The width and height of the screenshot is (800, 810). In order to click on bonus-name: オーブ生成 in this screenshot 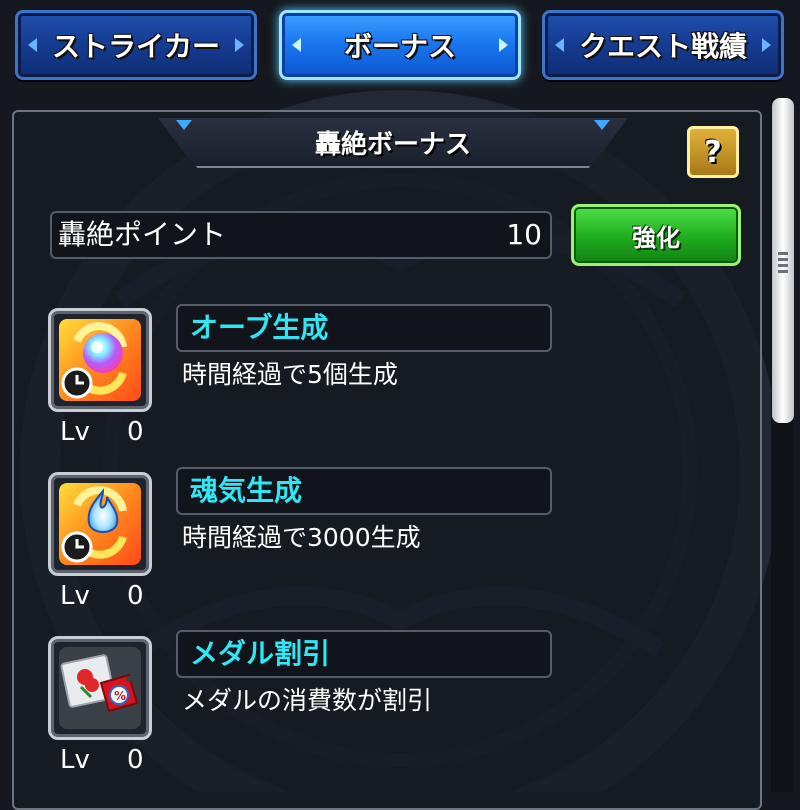, I will do `click(259, 327)`.